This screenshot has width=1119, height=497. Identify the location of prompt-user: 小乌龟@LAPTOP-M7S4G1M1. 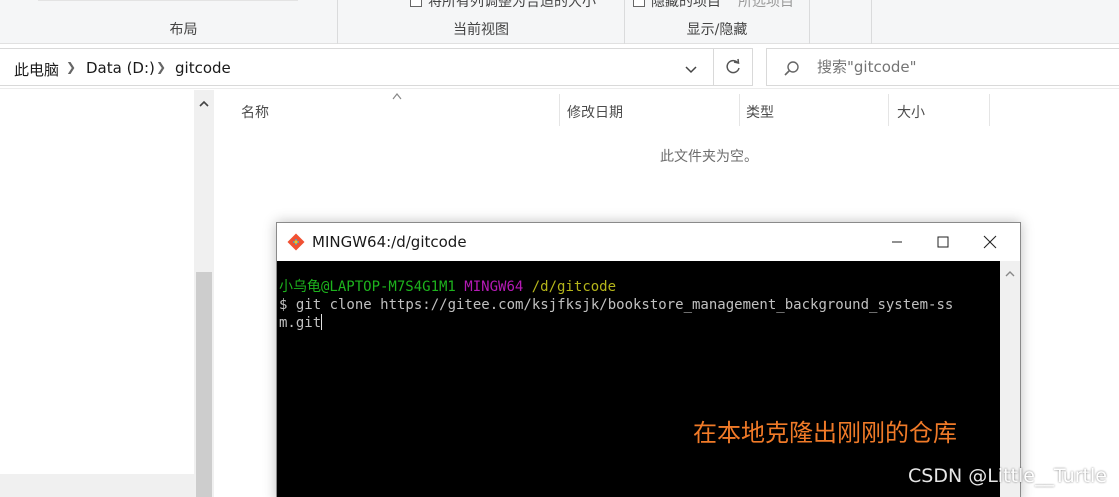
(367, 287).